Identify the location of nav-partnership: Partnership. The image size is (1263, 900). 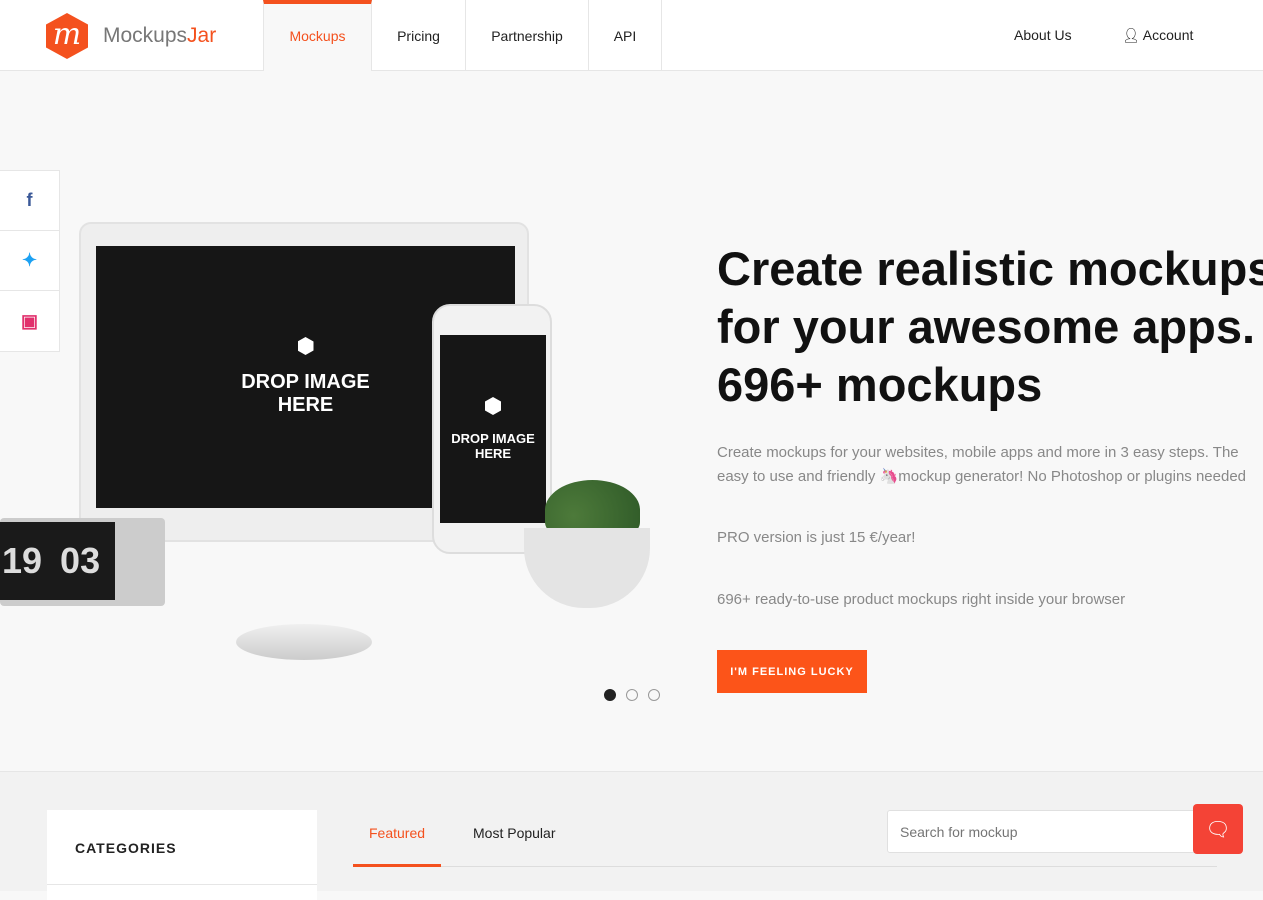
(527, 35).